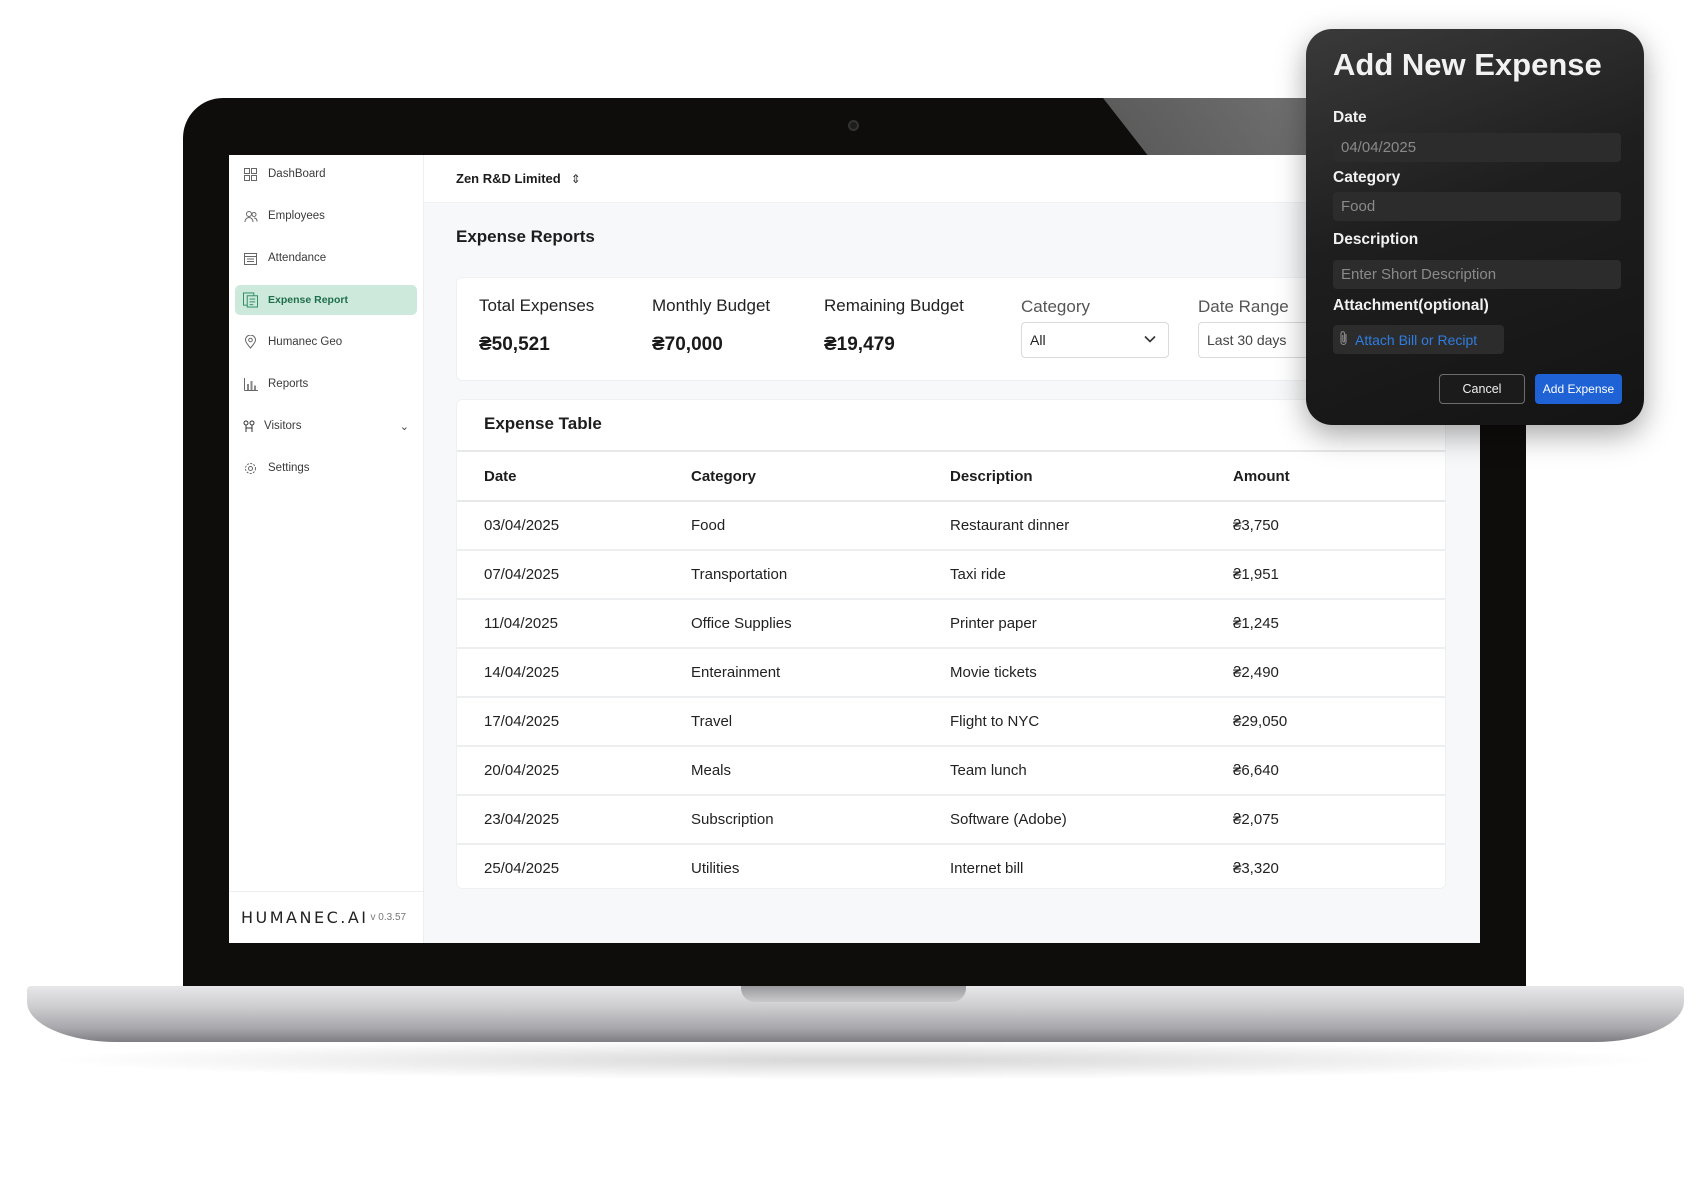 The height and width of the screenshot is (1200, 1700). I want to click on table-header-row: Date Category Description Amount, so click(951, 476).